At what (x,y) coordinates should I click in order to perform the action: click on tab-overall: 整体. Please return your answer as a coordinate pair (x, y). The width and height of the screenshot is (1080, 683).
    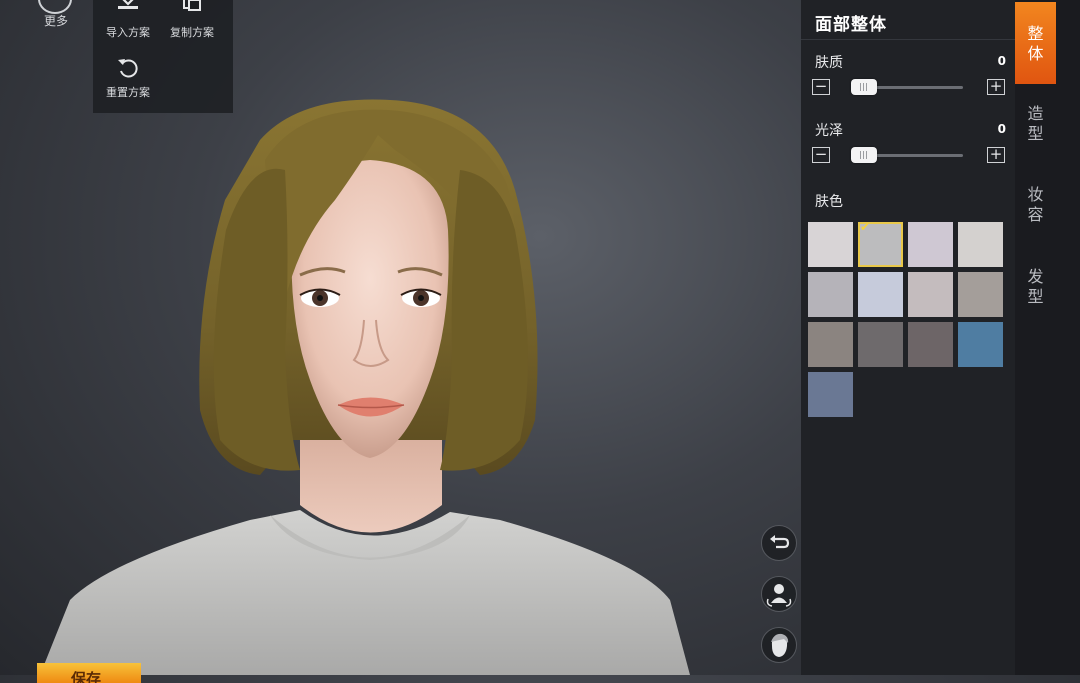
    Looking at the image, I should click on (1035, 43).